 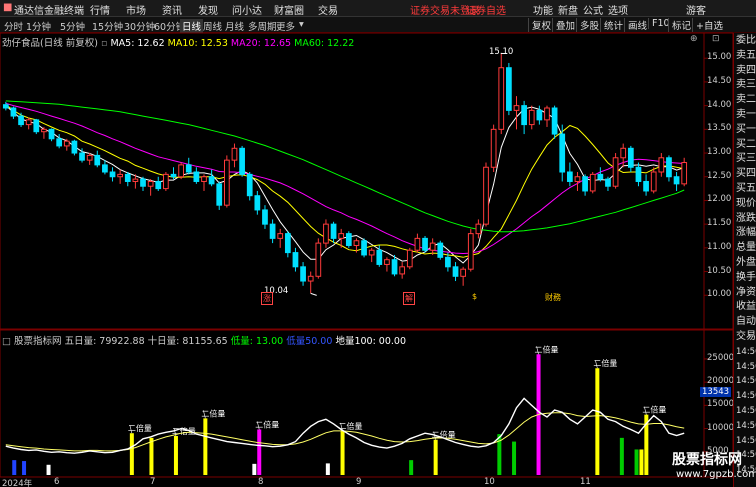 What do you see at coordinates (267, 298) in the screenshot?
I see `event-label-zhang: 涨` at bounding box center [267, 298].